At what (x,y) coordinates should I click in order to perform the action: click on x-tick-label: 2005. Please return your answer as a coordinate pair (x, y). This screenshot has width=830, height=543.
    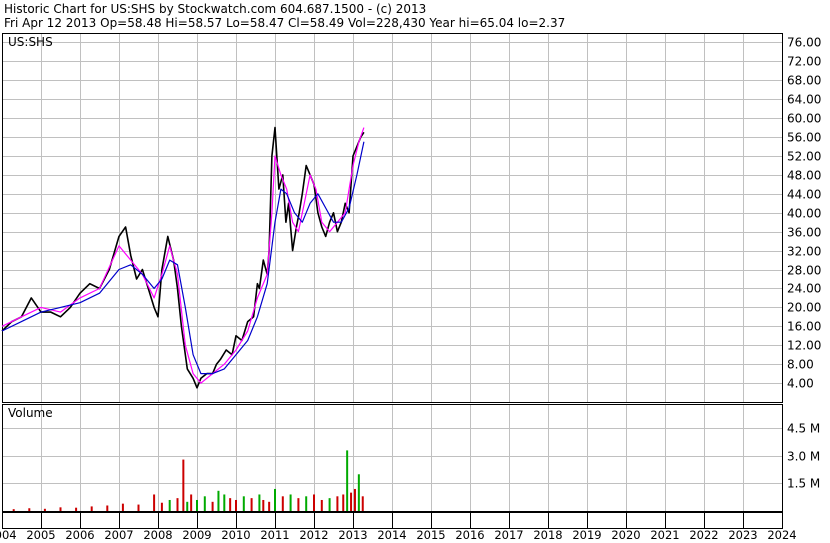
    Looking at the image, I should click on (40, 535).